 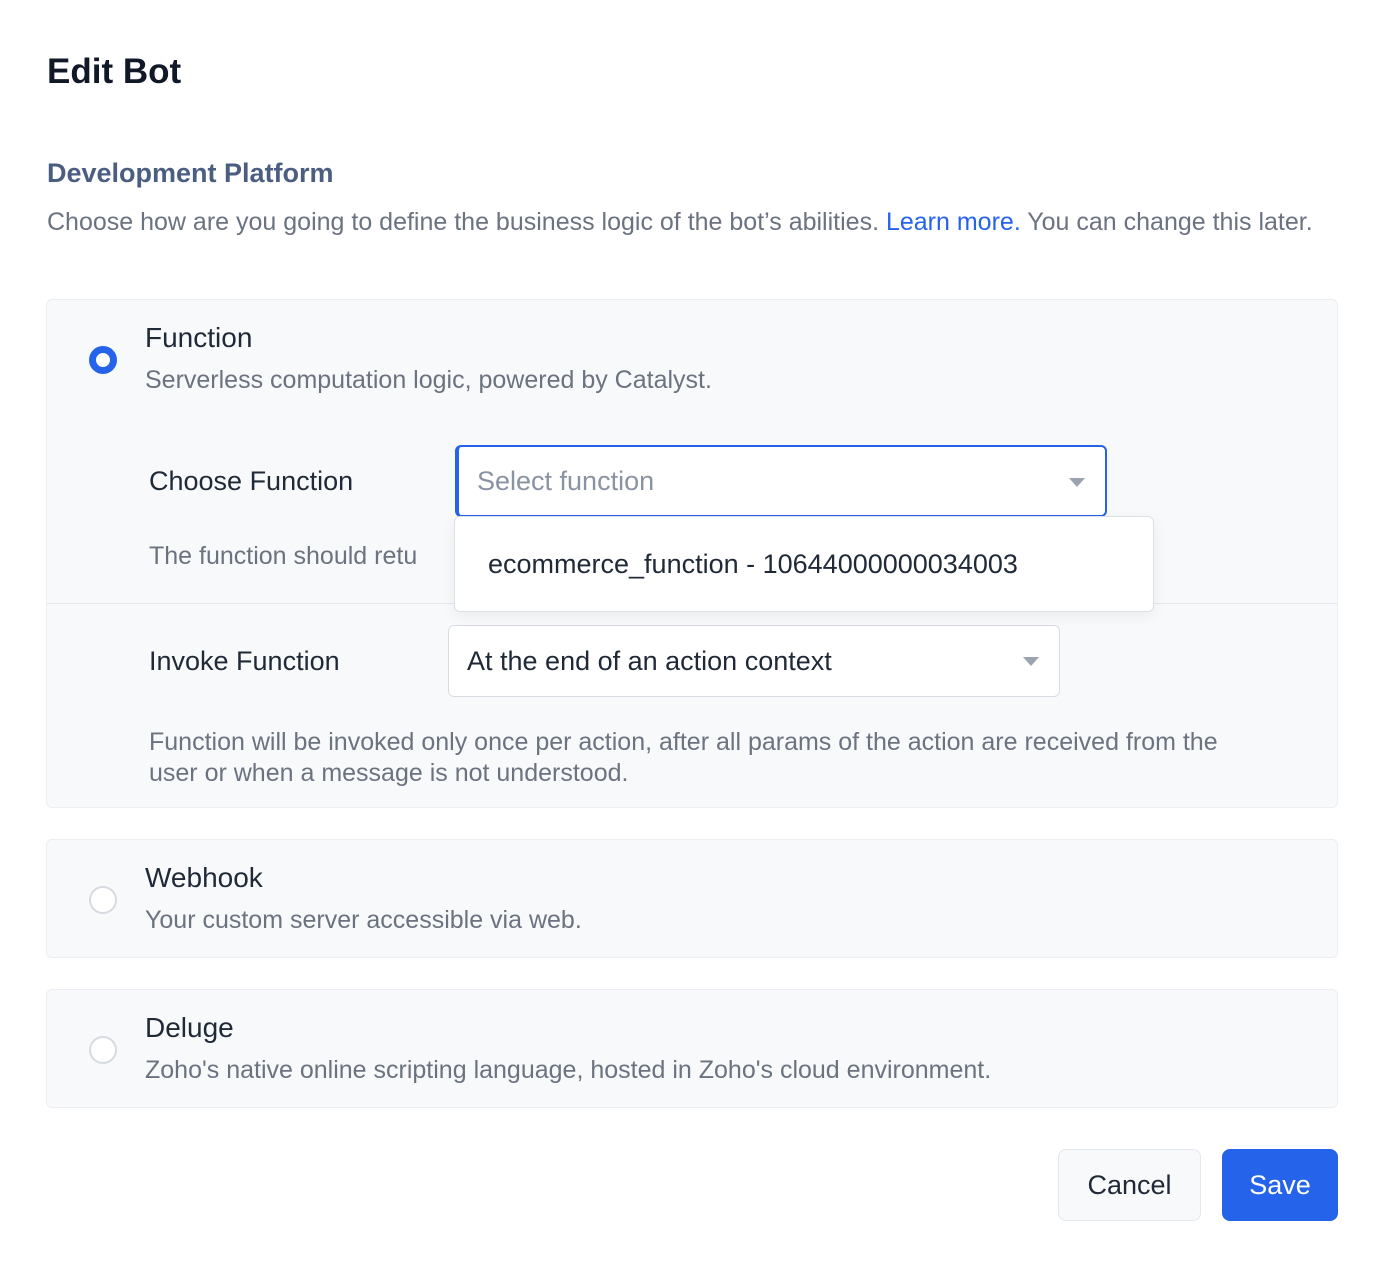 What do you see at coordinates (283, 556) in the screenshot?
I see `choose-function-help: The function should retu` at bounding box center [283, 556].